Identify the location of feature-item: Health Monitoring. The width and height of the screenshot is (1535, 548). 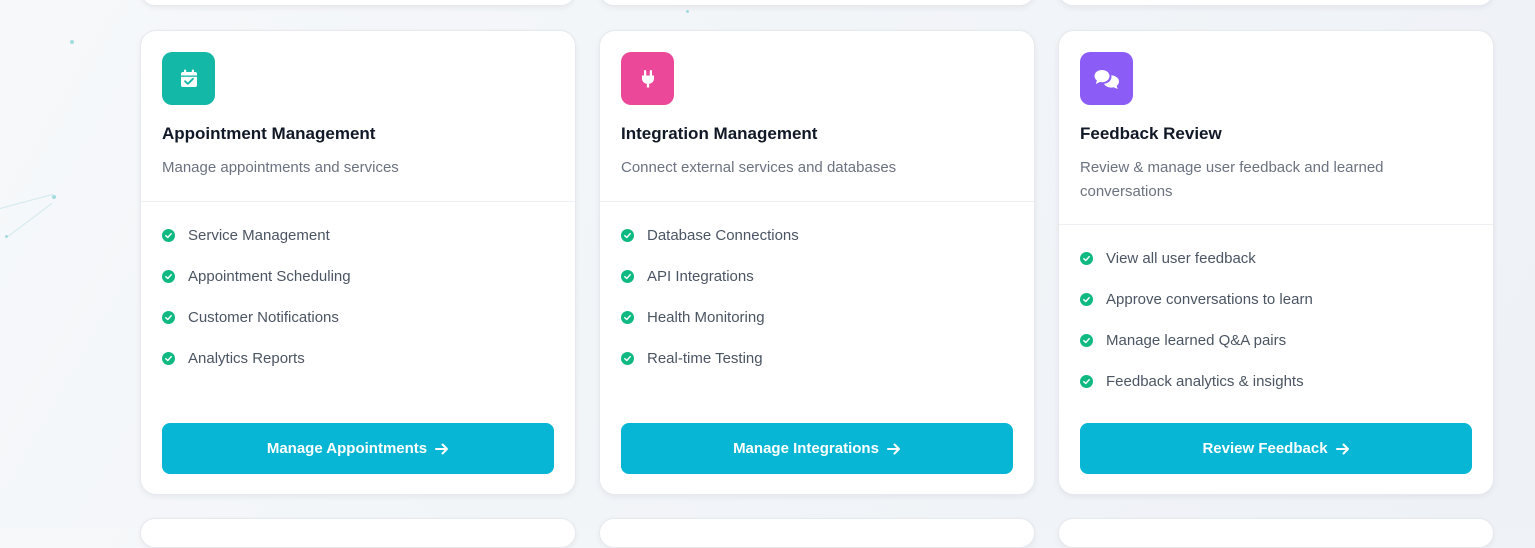
(710, 317).